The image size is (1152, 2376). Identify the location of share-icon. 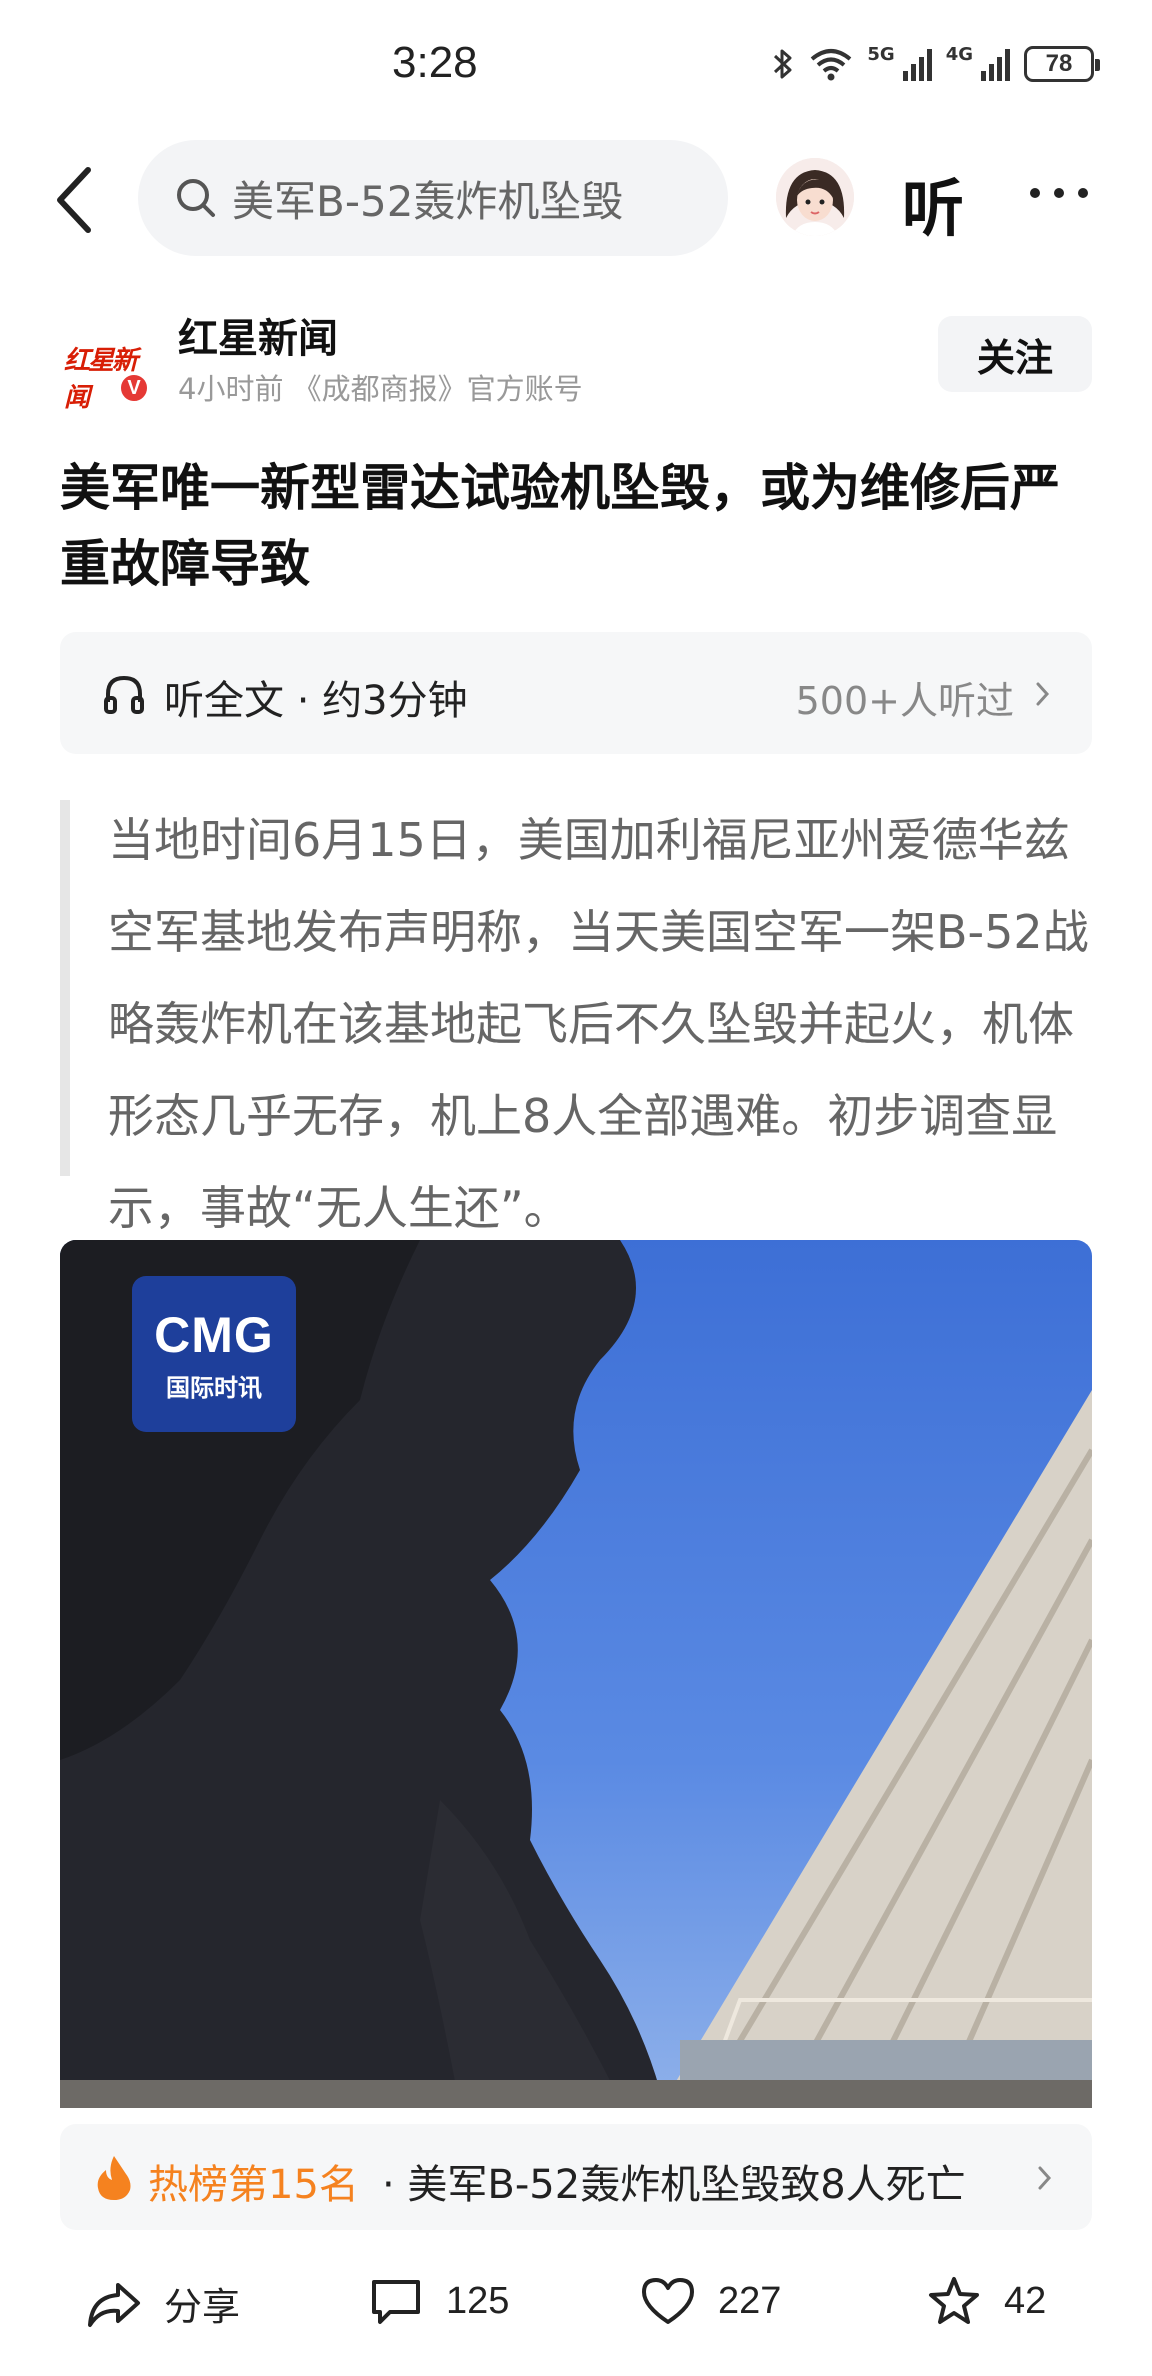
(114, 2304).